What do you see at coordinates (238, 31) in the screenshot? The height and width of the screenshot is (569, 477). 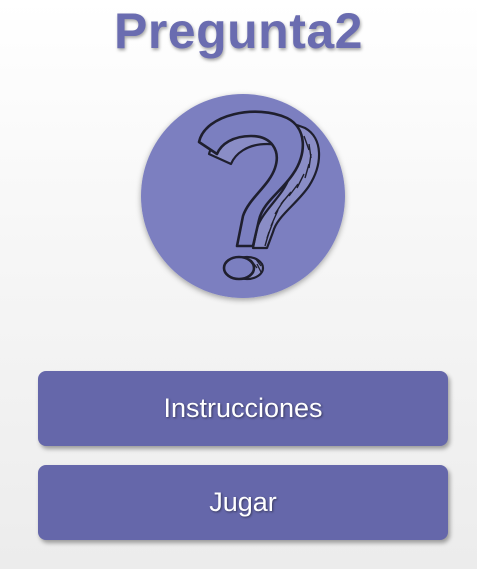 I see `app-title: Pregunta2` at bounding box center [238, 31].